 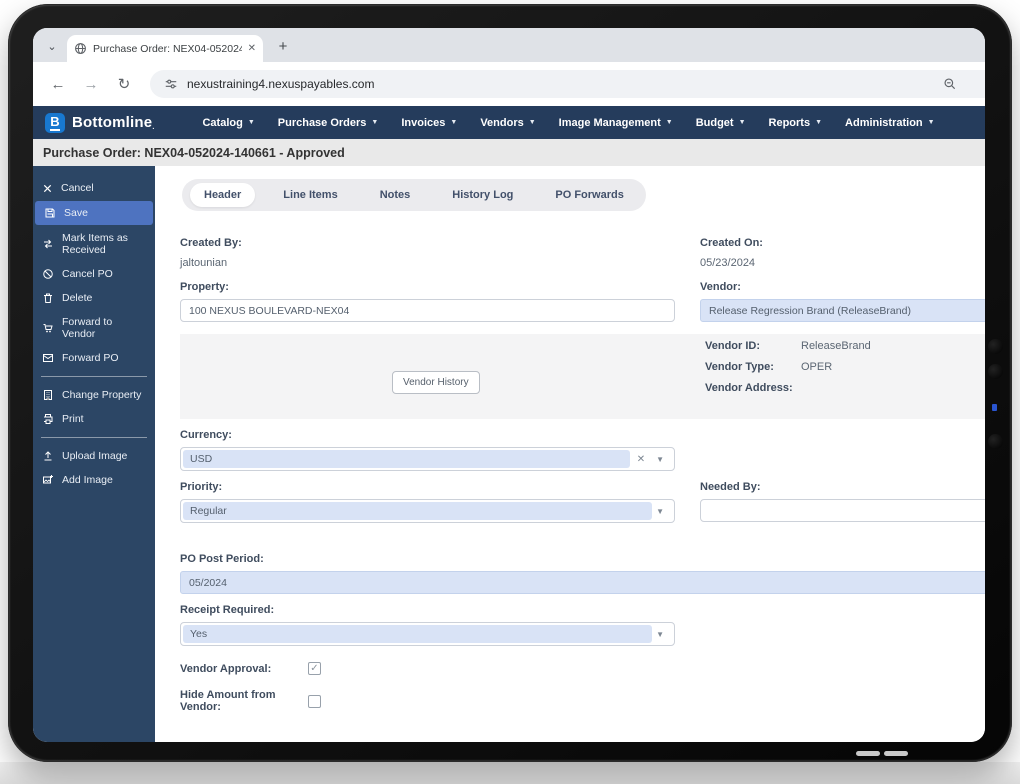 I want to click on nav-vendors: Vendors ▼, so click(x=507, y=123).